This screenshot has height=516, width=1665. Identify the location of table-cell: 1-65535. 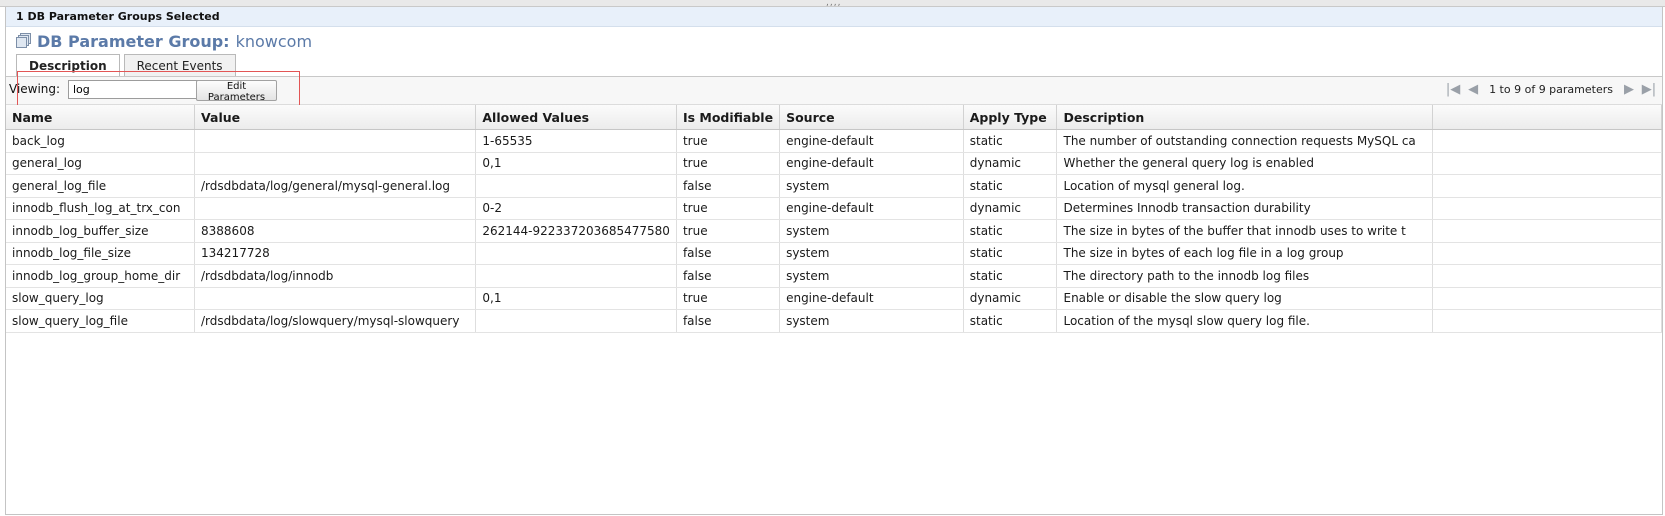
(576, 141).